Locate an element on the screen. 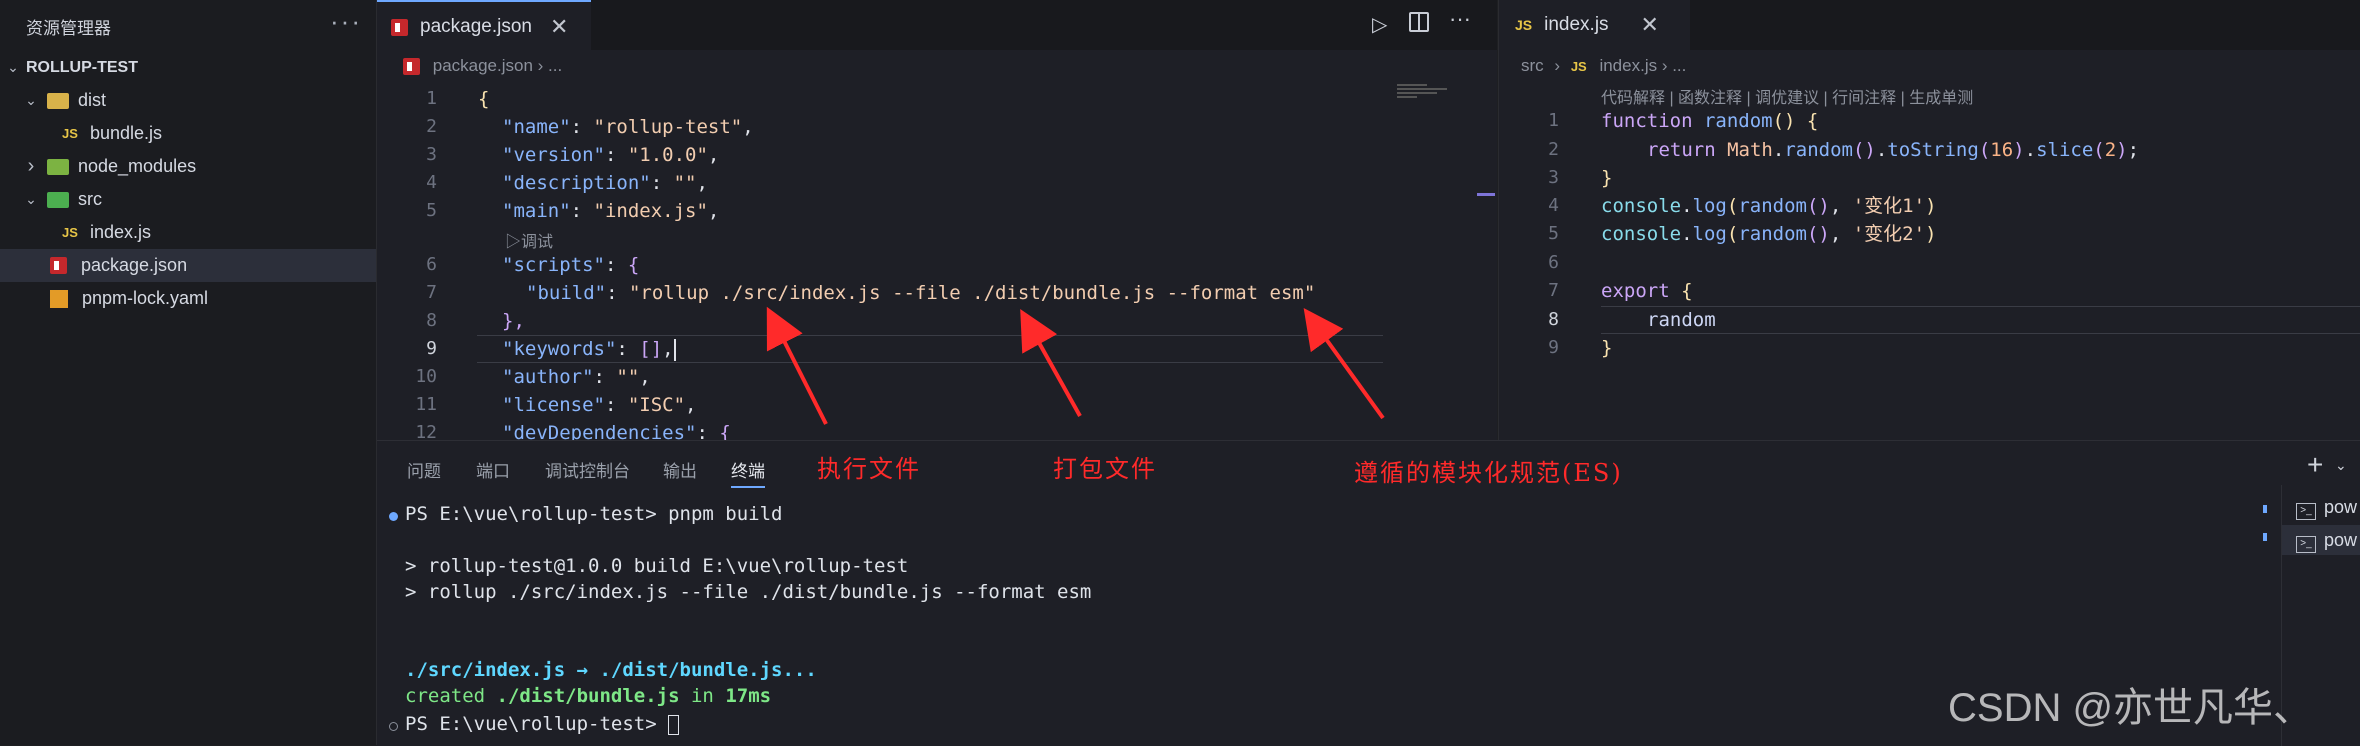 Image resolution: width=2360 pixels, height=746 pixels. annotation-label: 执行文件 is located at coordinates (869, 469).